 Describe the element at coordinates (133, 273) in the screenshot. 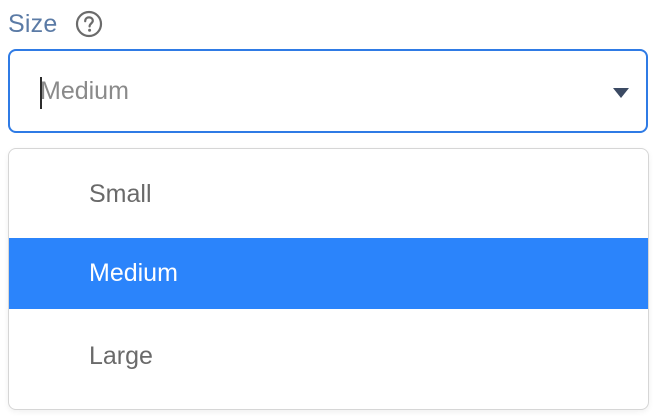

I see `option-label: Medium` at that location.